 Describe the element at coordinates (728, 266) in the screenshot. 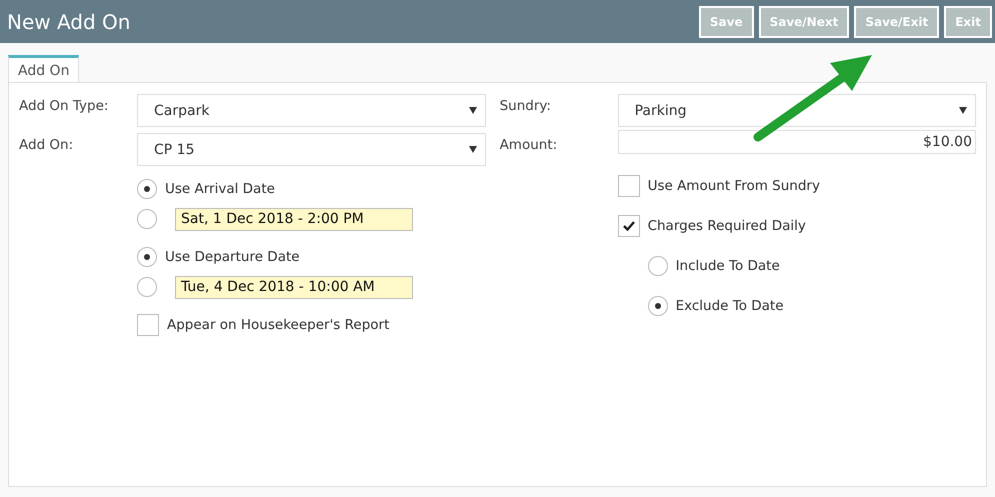

I see `option-label: Include To Date` at that location.